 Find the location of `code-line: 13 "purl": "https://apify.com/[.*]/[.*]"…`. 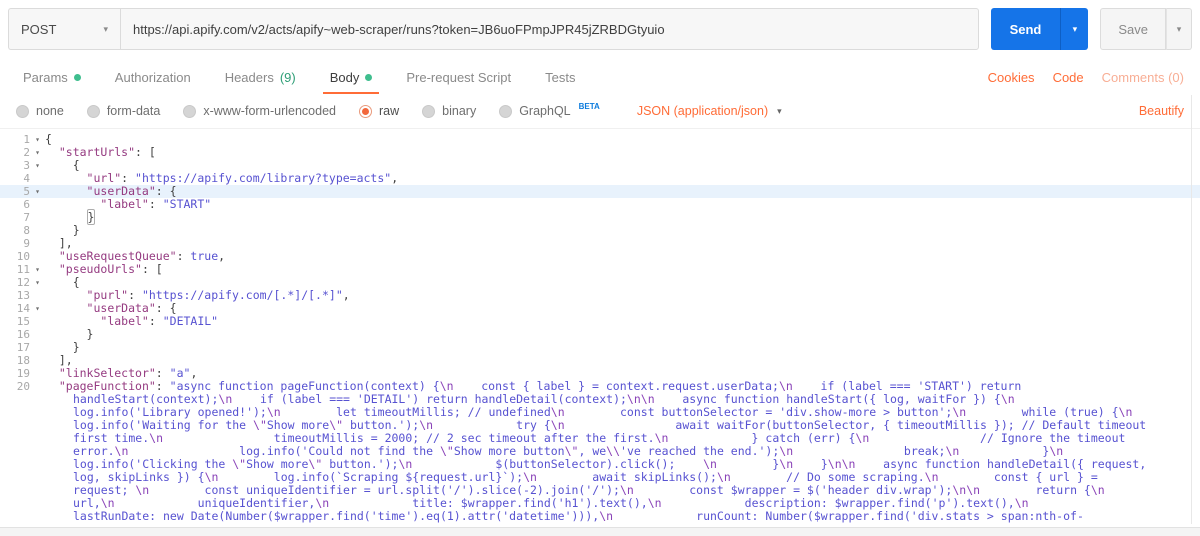

code-line: 13 "purl": "https://apify.com/[.*]/[.*]"… is located at coordinates (600, 296).